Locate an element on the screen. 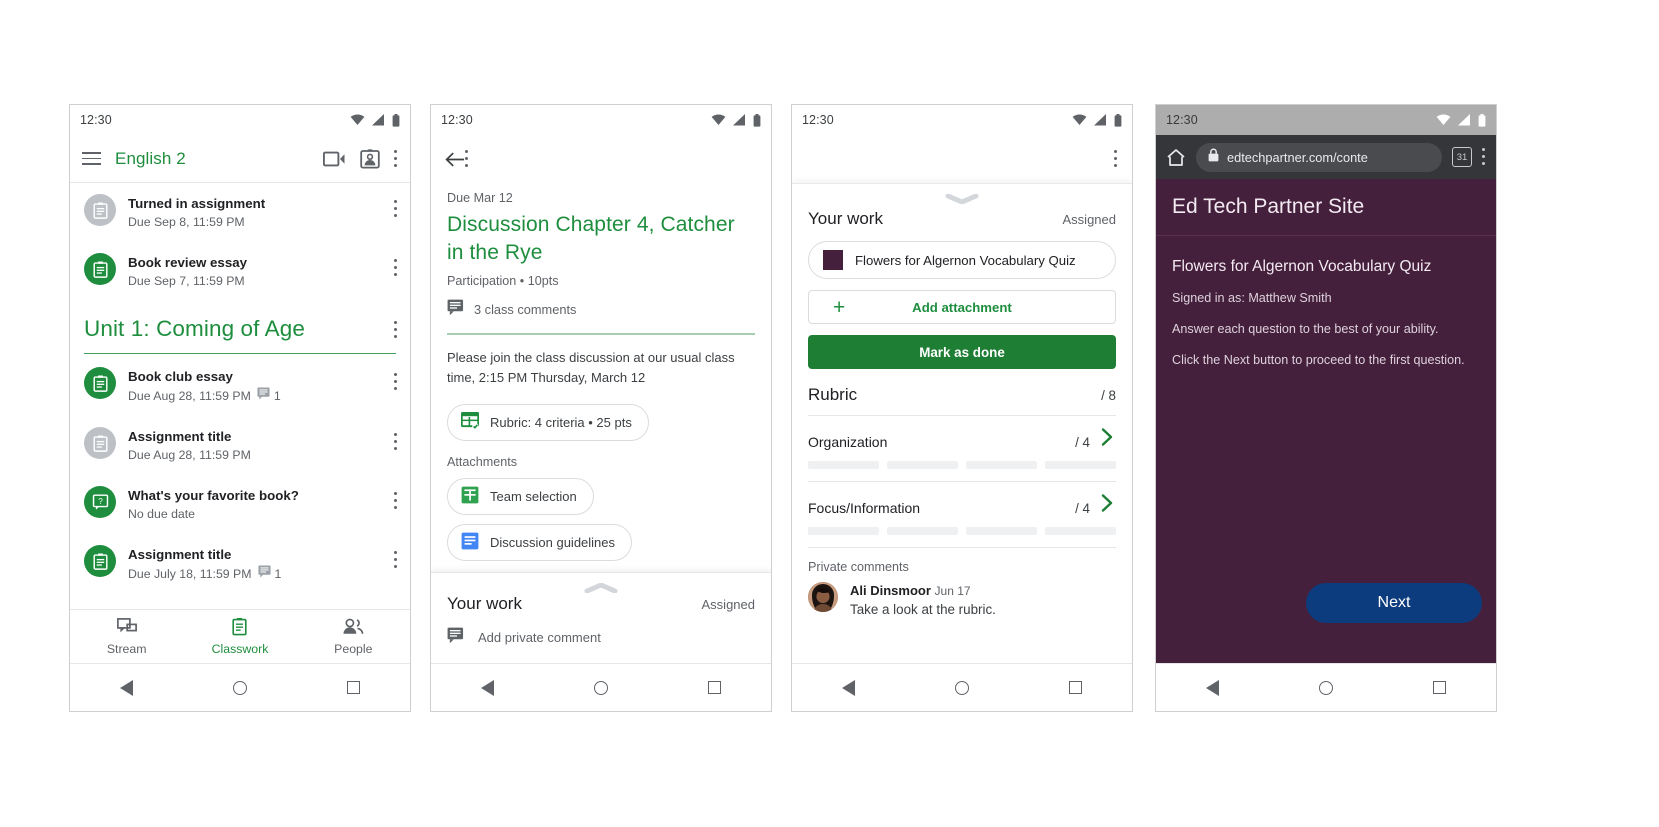 This screenshot has width=1659, height=827. status-badge: Assigned is located at coordinates (1089, 219).